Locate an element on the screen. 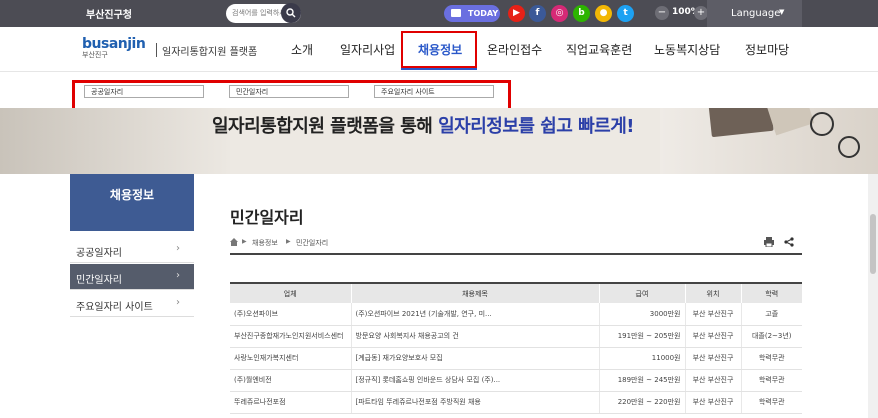 The width and height of the screenshot is (878, 418). company-cell: 사랑노인재가복지센터 is located at coordinates (291, 358).